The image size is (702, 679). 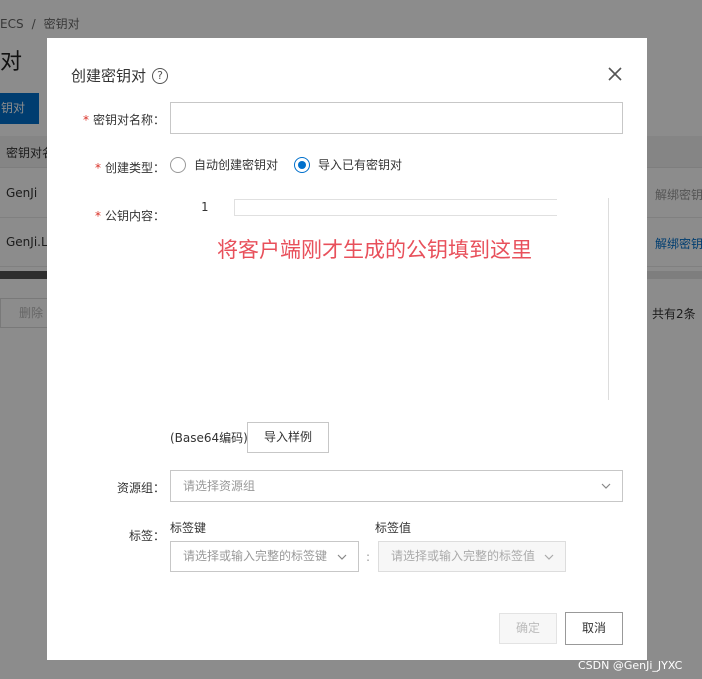 I want to click on creation-type-radio-group: 自动创建密钥对 导入已有密钥对, so click(x=294, y=164).